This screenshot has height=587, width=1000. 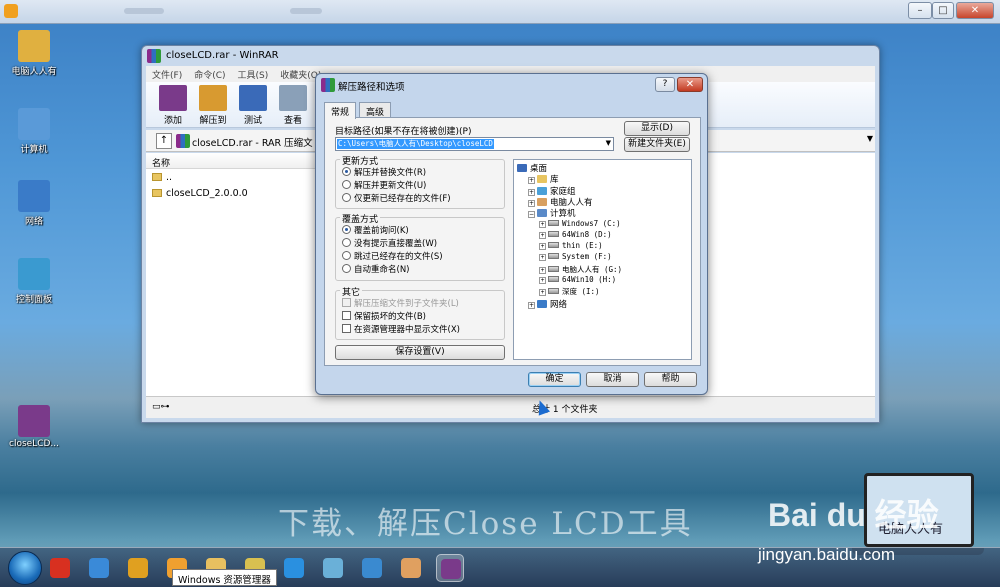 What do you see at coordinates (371, 87) in the screenshot?
I see `dialog-title: 解压路径和选项` at bounding box center [371, 87].